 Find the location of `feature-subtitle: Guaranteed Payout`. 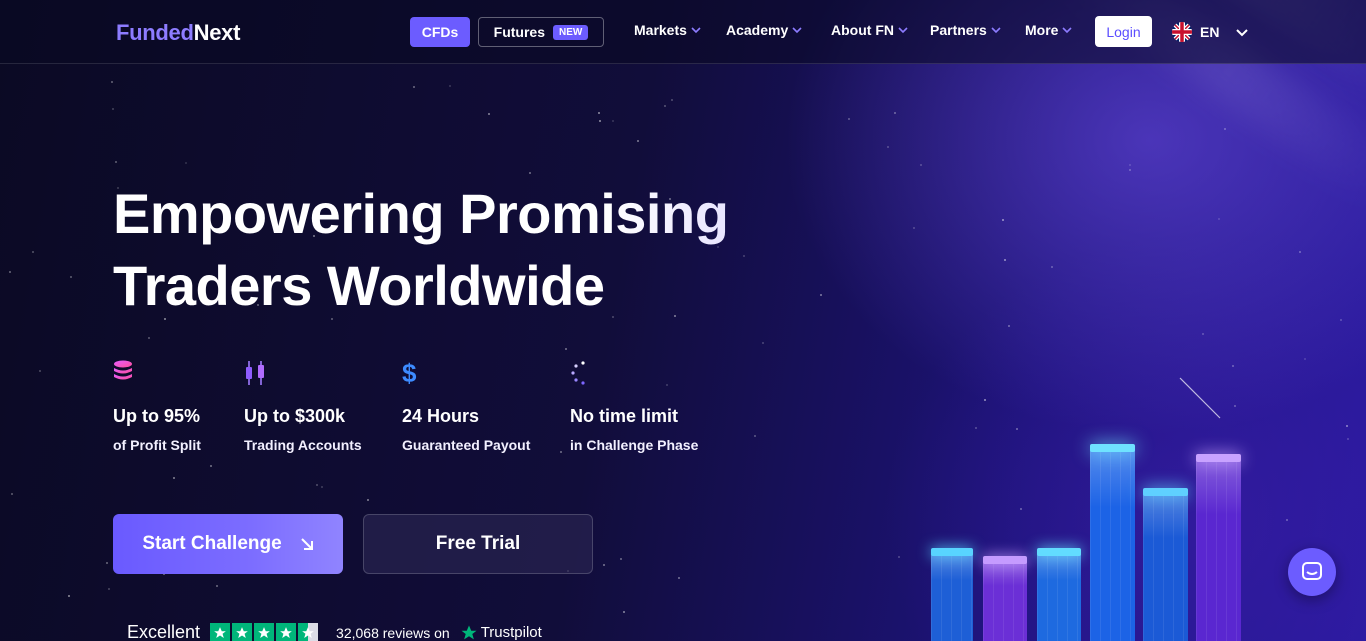

feature-subtitle: Guaranteed Payout is located at coordinates (466, 445).